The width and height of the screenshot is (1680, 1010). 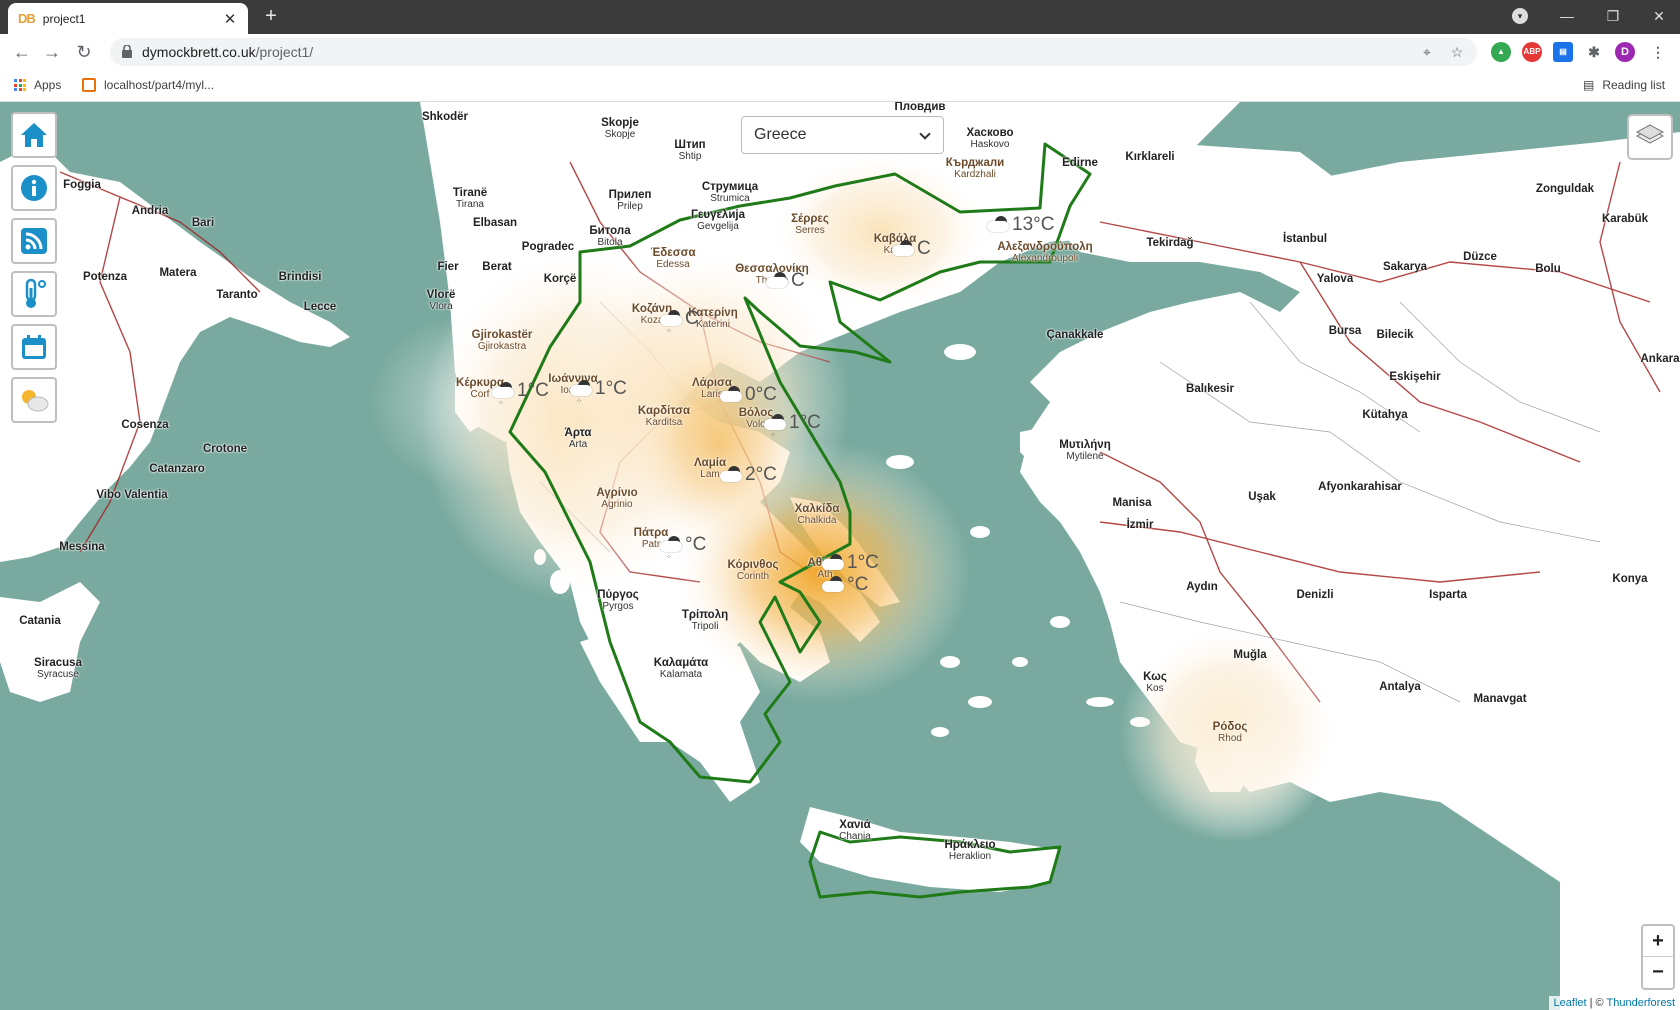 What do you see at coordinates (753, 570) in the screenshot?
I see `city-label: Κόρινθος Corinth` at bounding box center [753, 570].